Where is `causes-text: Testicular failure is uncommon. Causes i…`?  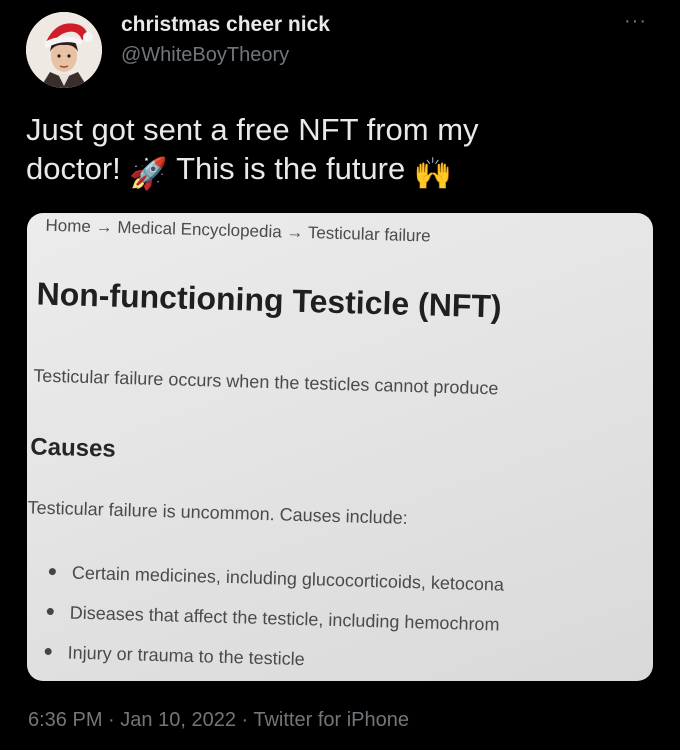
causes-text: Testicular failure is uncommon. Causes i… is located at coordinates (217, 512).